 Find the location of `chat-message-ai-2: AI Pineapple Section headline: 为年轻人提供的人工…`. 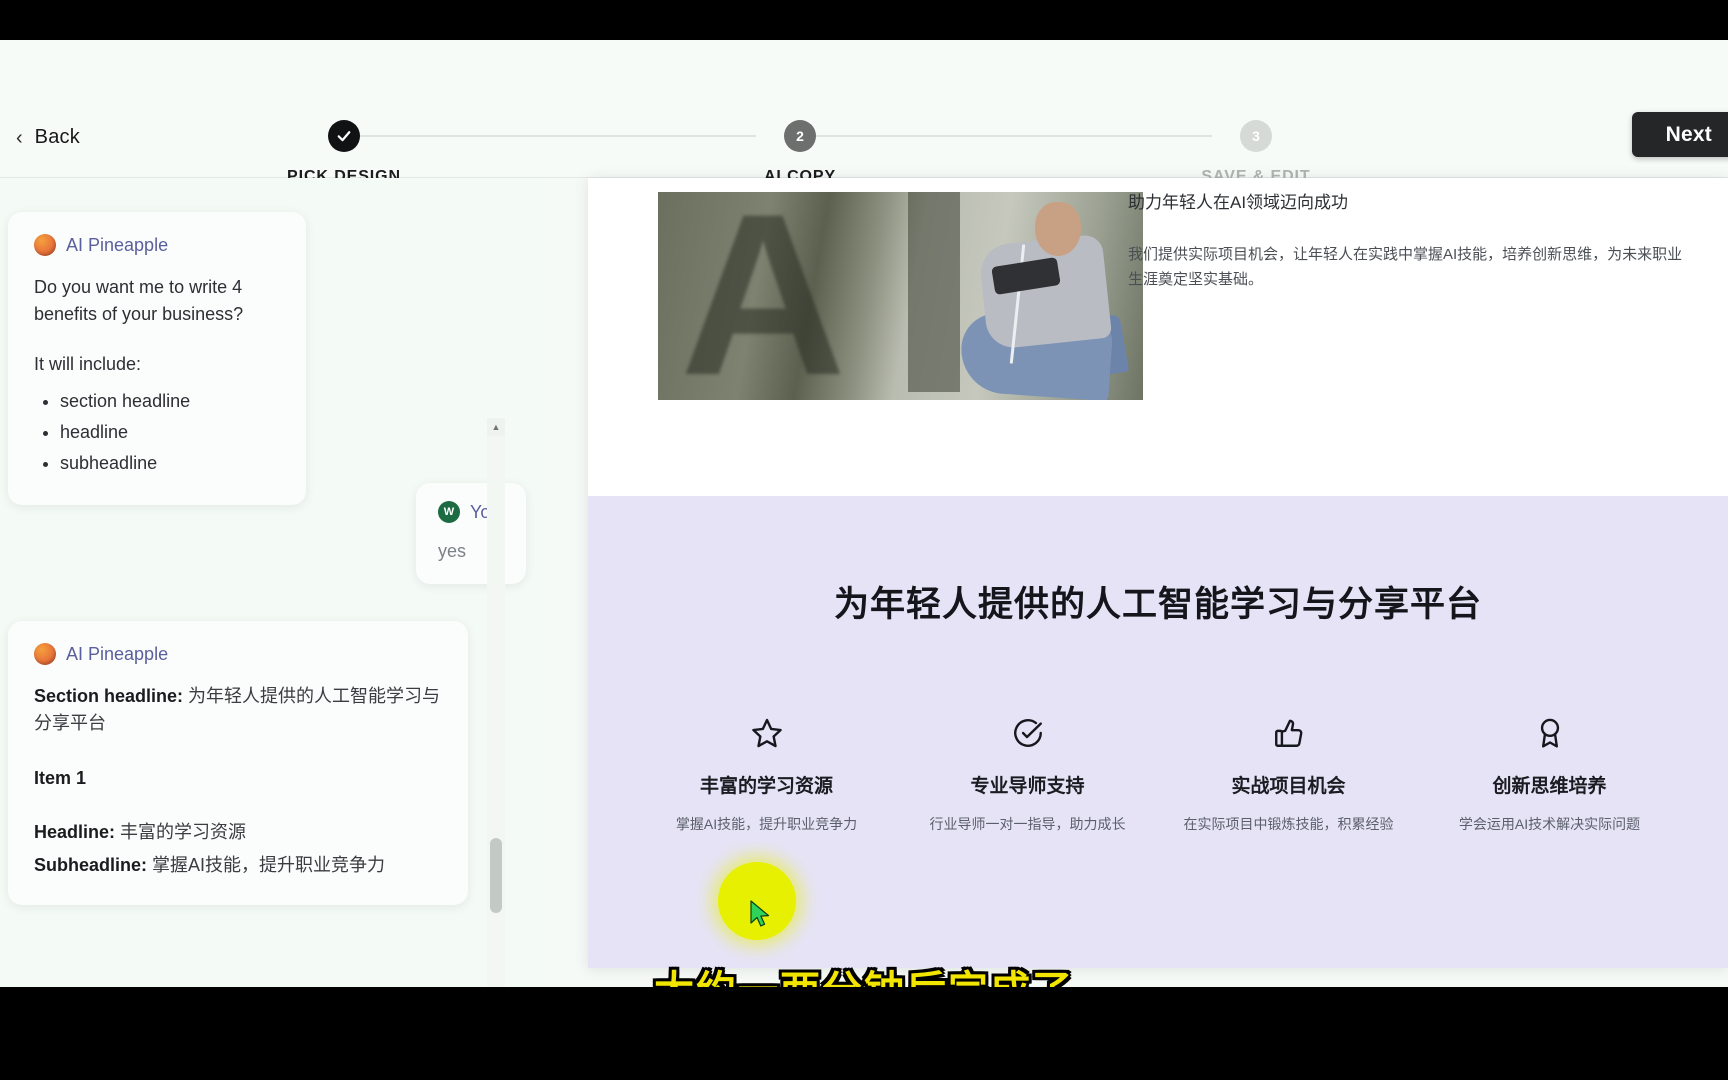

chat-message-ai-2: AI Pineapple Section headline: 为年轻人提供的人工… is located at coordinates (238, 763).